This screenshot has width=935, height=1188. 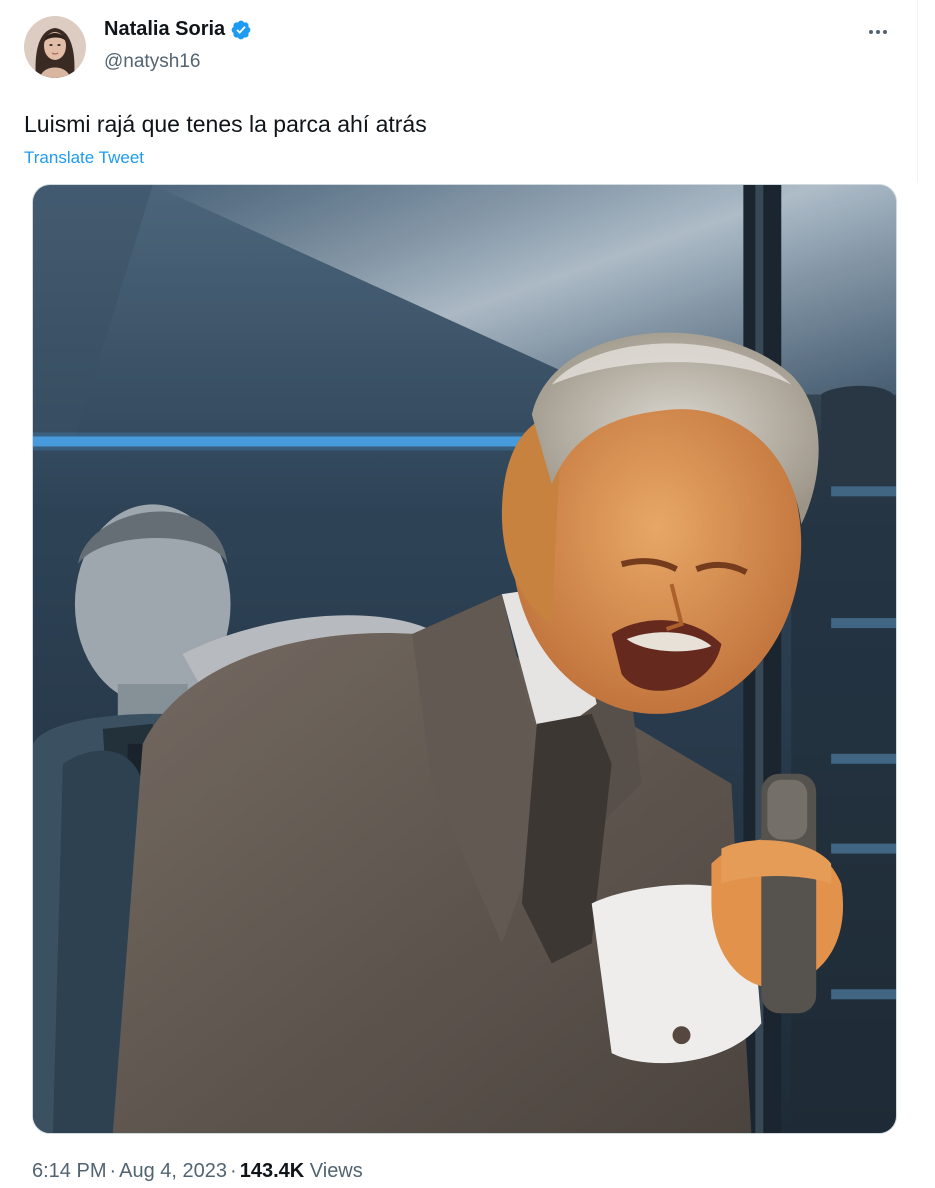 What do you see at coordinates (225, 124) in the screenshot?
I see `tweet-text: Luismi rajá que tenes la parca ahí atrás` at bounding box center [225, 124].